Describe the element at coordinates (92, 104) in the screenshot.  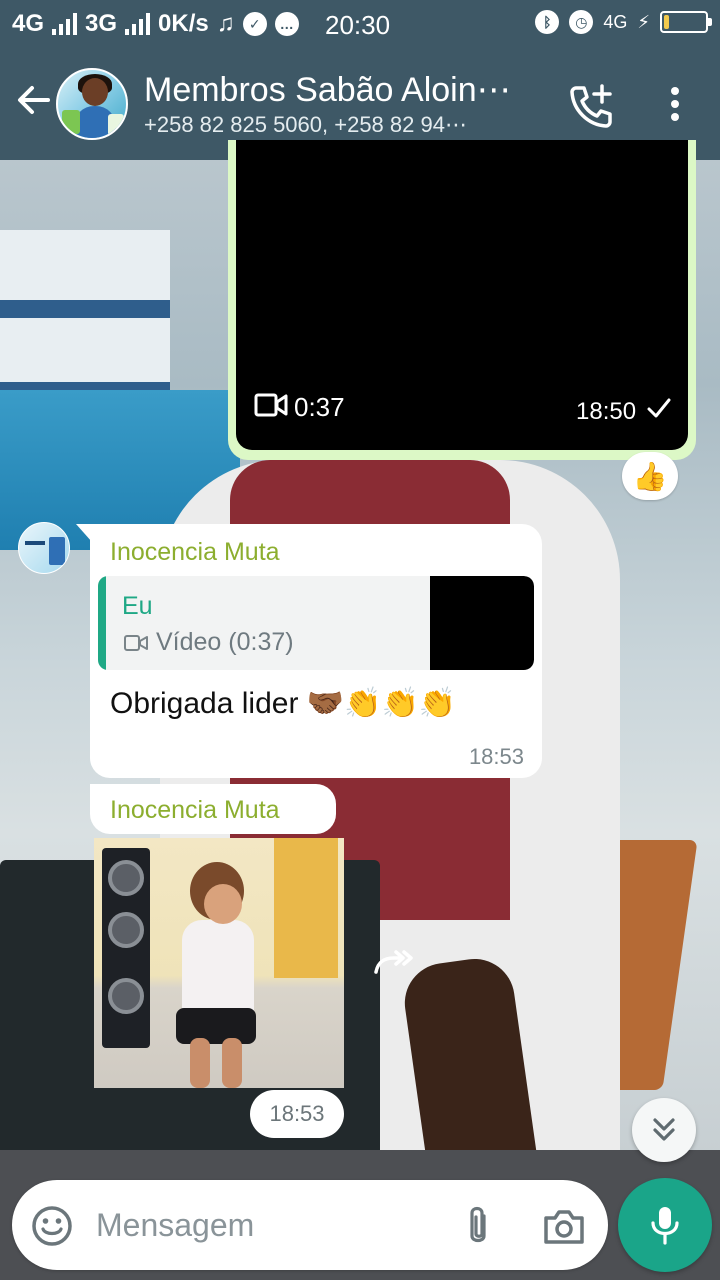
I see `group-avatar` at that location.